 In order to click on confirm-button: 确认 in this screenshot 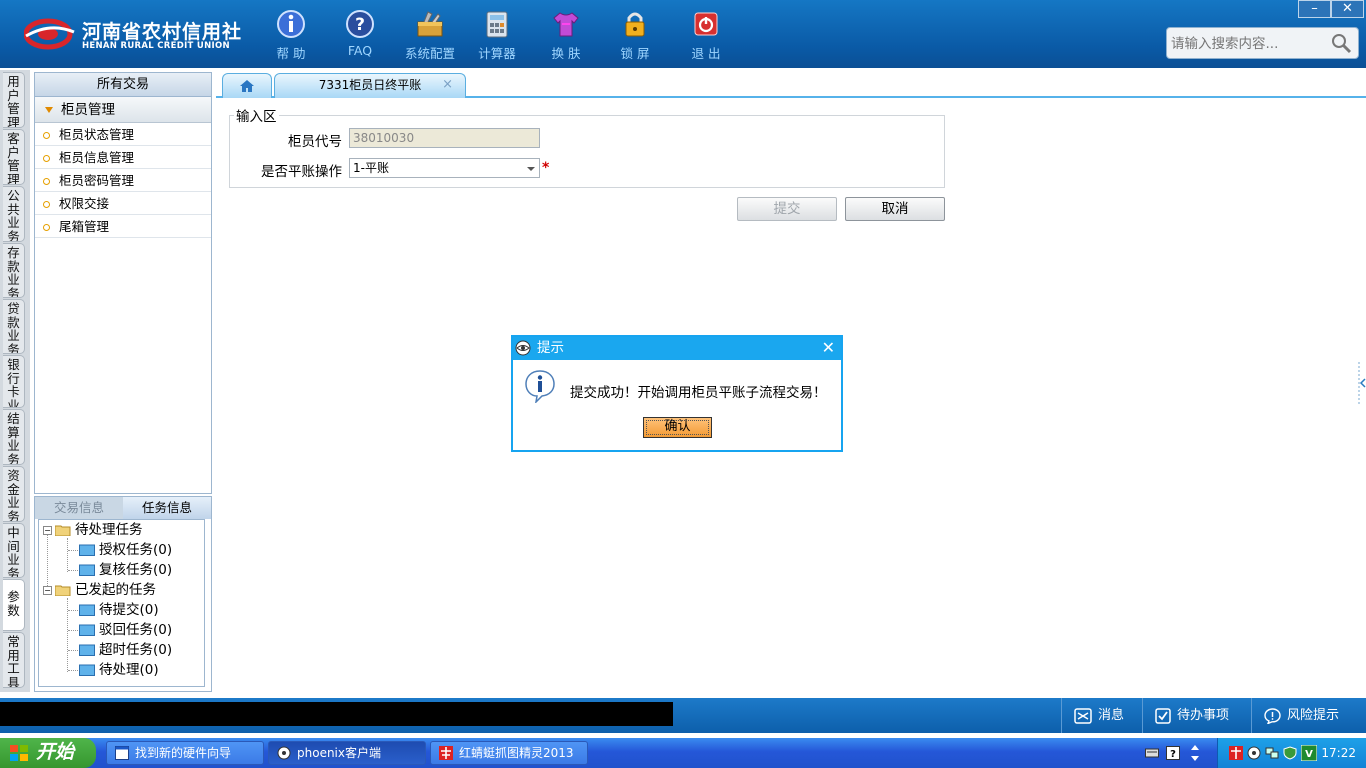, I will do `click(677, 427)`.